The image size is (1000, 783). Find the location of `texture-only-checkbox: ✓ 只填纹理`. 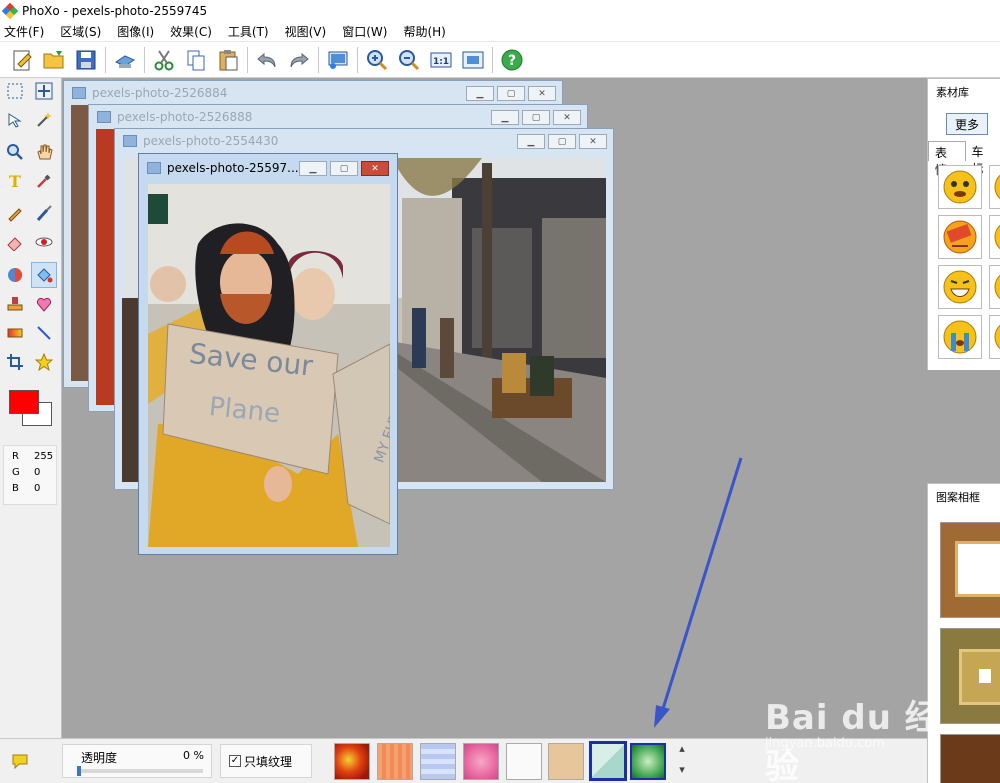

texture-only-checkbox: ✓ 只填纹理 is located at coordinates (266, 761).